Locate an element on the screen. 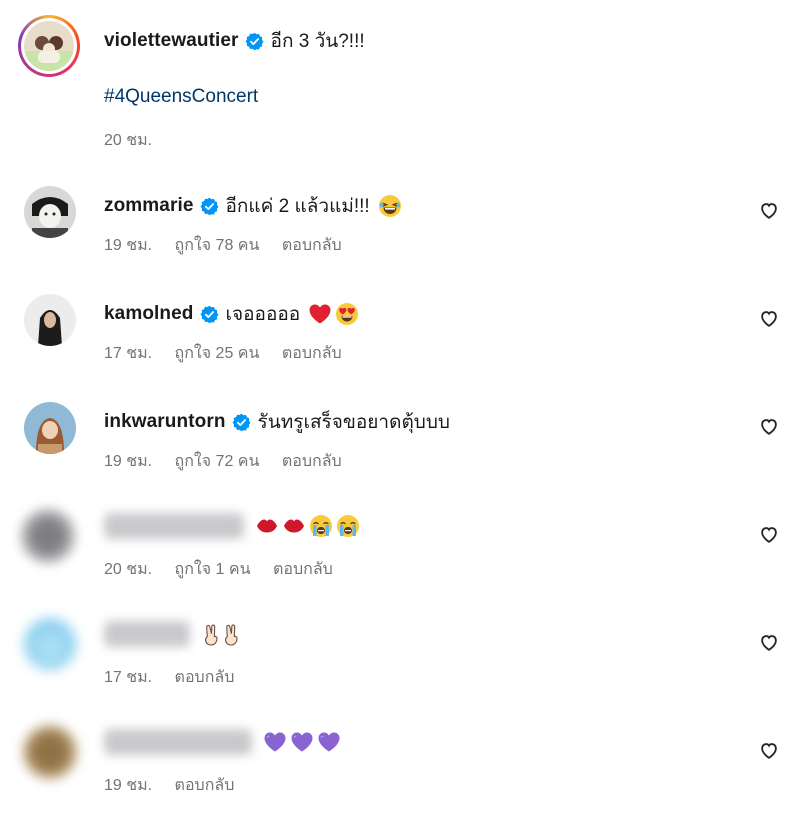  username: inkwaruntorn is located at coordinates (165, 422).